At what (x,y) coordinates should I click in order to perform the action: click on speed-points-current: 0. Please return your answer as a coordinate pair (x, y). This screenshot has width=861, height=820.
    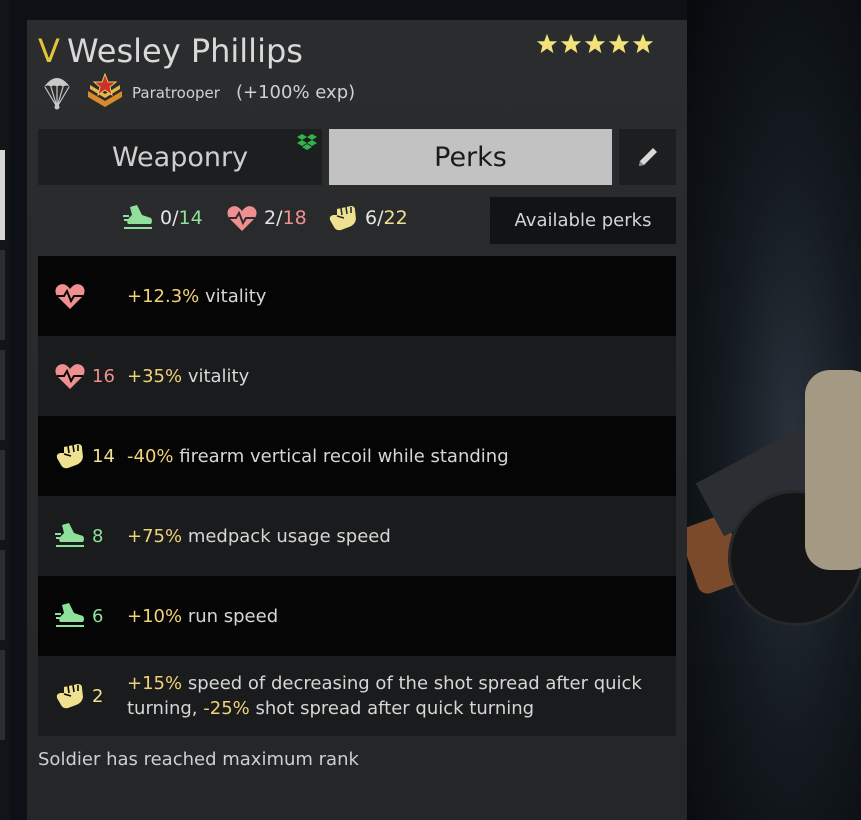
    Looking at the image, I should click on (166, 218).